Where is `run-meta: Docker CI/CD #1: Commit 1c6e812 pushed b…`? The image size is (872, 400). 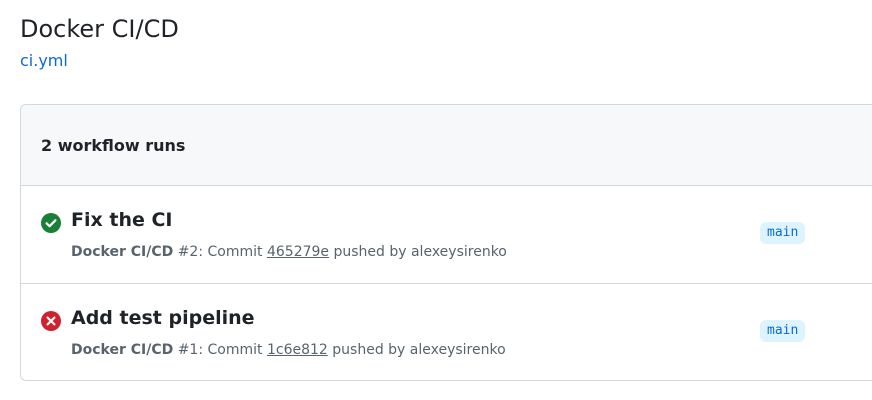 run-meta: Docker CI/CD #1: Commit 1c6e812 pushed b… is located at coordinates (288, 350).